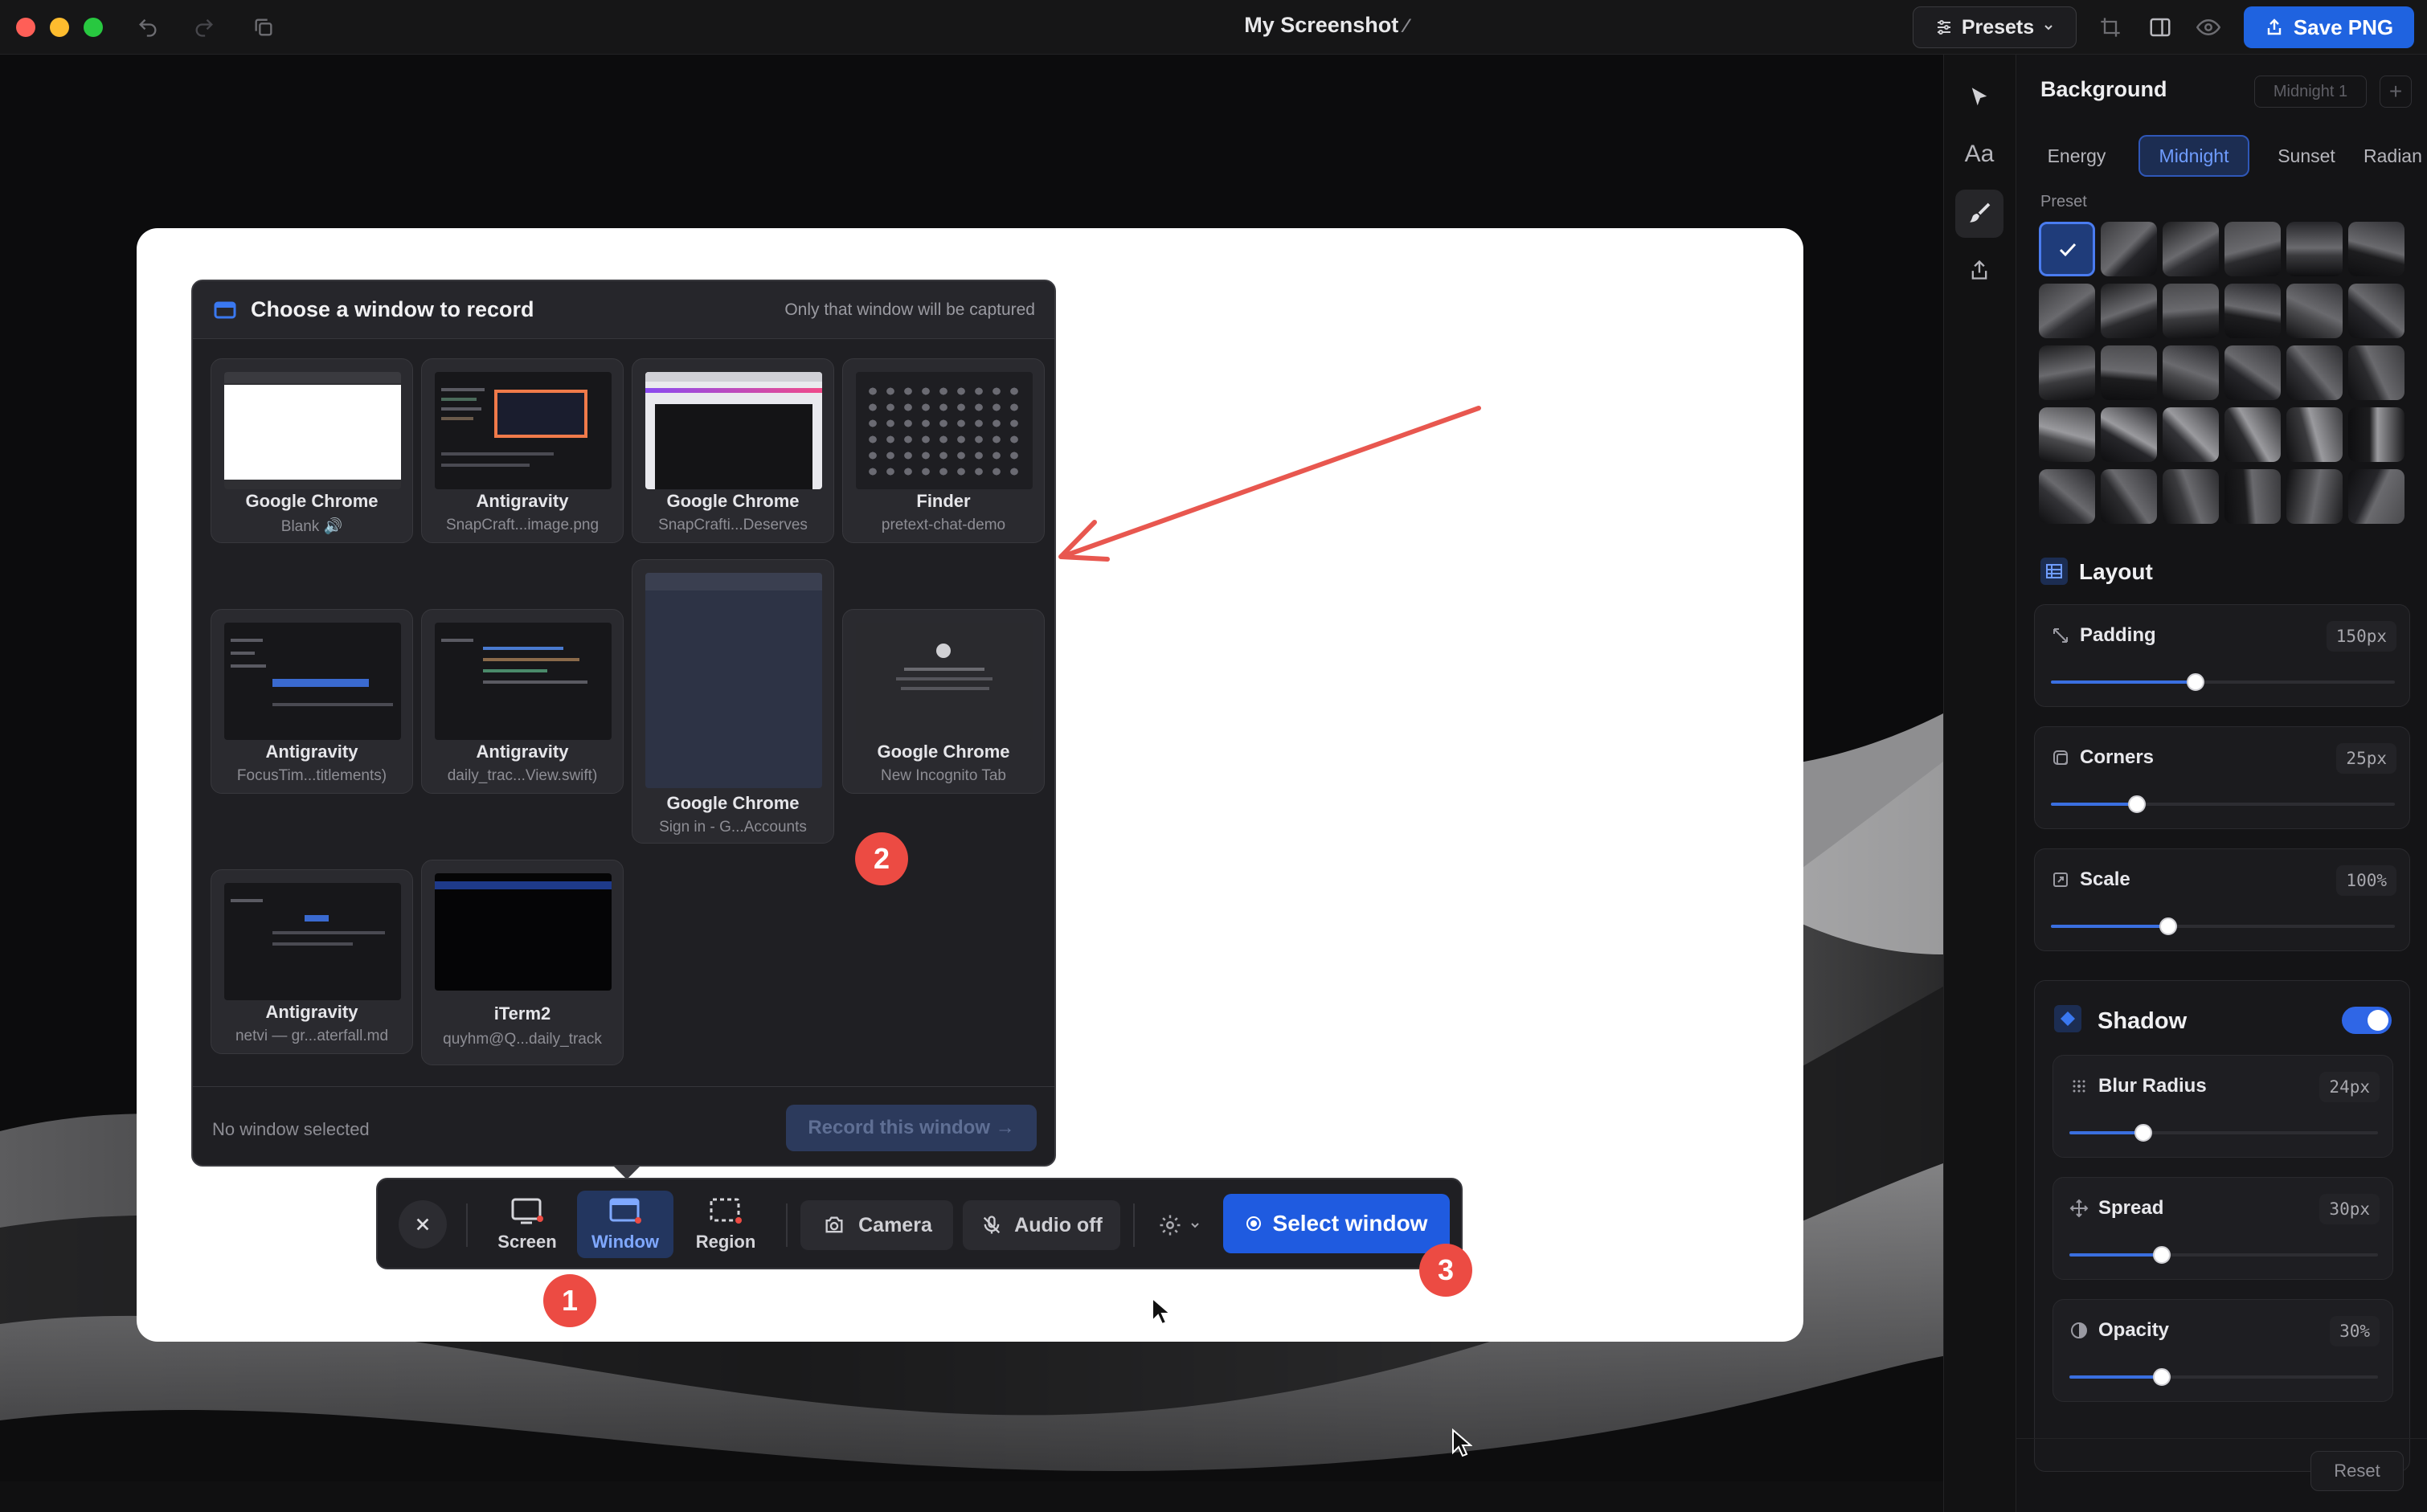  What do you see at coordinates (1179, 1225) in the screenshot?
I see `settings-dropdown` at bounding box center [1179, 1225].